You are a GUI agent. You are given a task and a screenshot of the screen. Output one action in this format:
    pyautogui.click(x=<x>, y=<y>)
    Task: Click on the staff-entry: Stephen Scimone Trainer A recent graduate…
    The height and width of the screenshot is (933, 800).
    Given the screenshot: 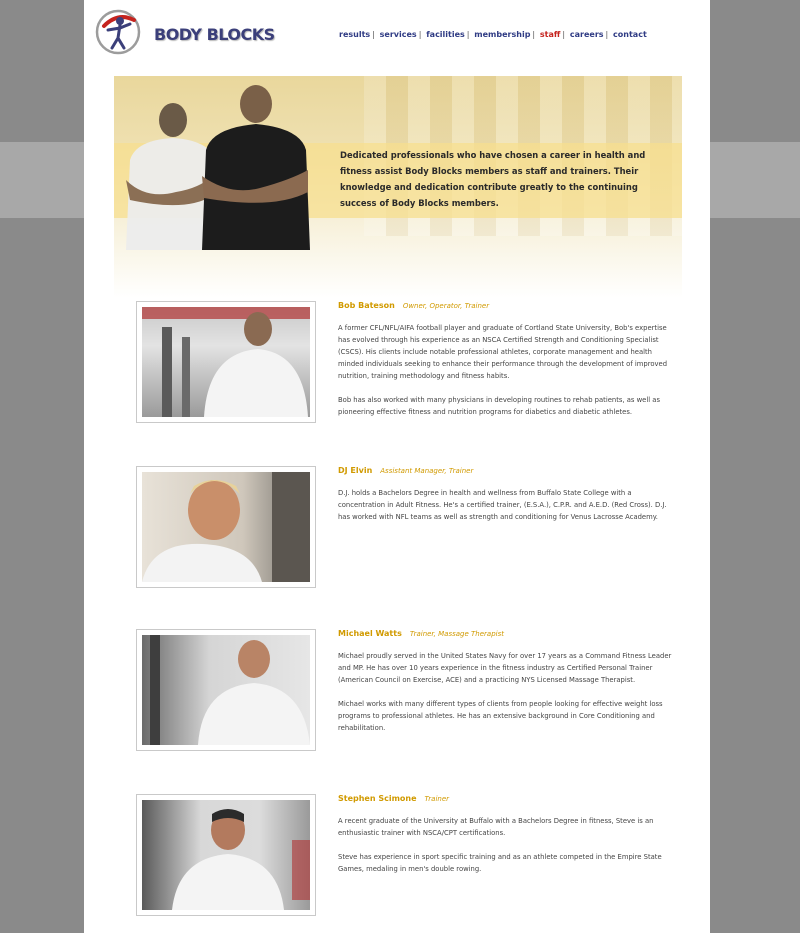 What is the action you would take?
    pyautogui.click(x=399, y=859)
    